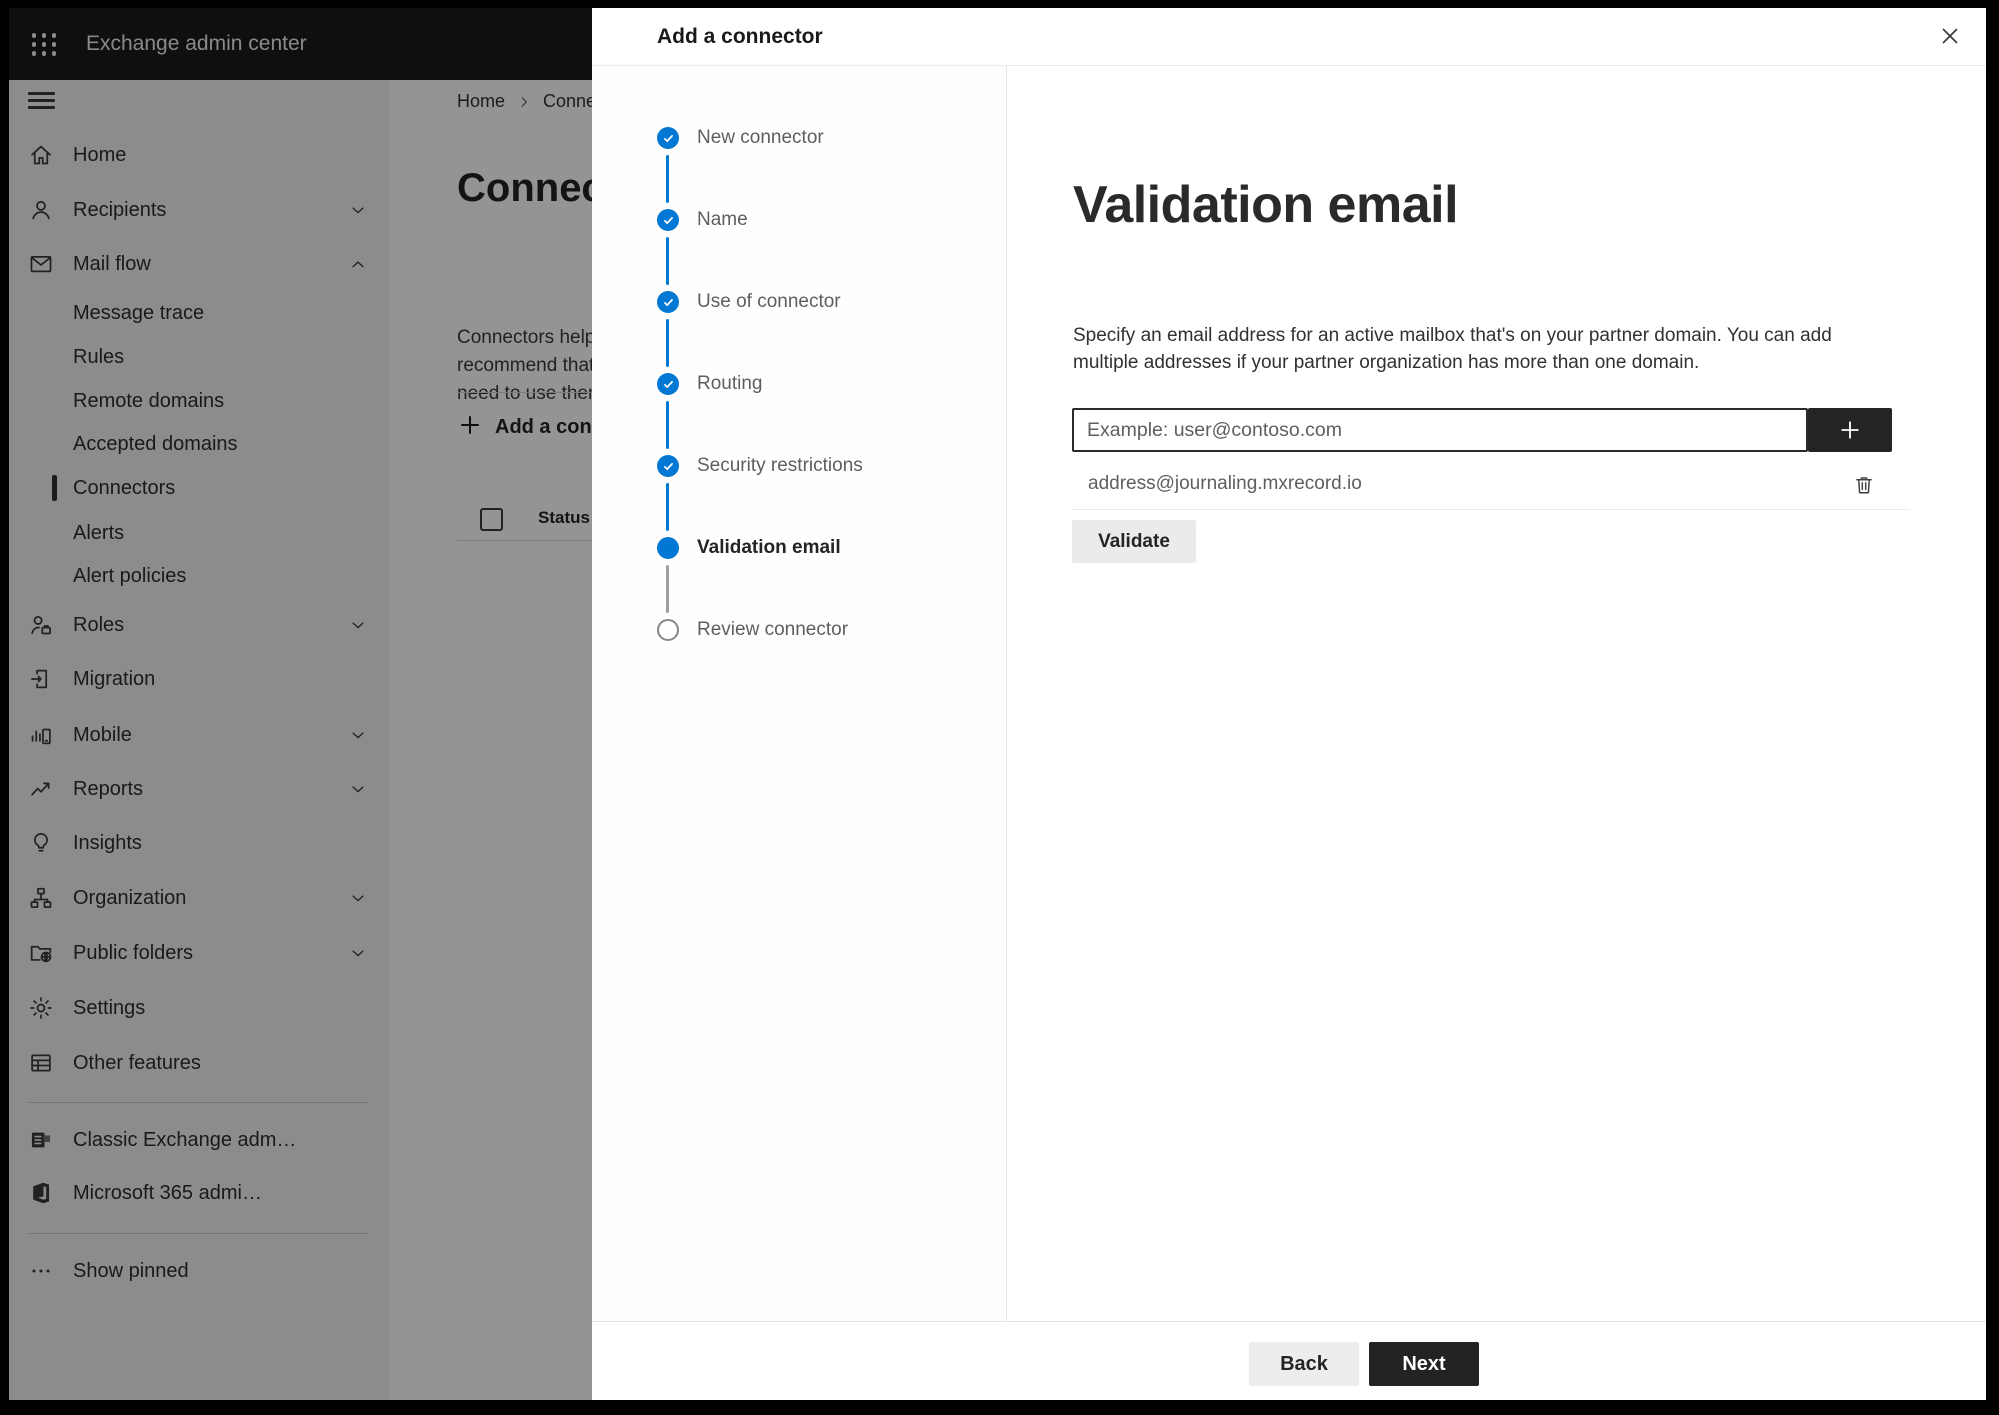 This screenshot has width=1999, height=1415. I want to click on wizard-step-validation-email: Validation email, so click(769, 548).